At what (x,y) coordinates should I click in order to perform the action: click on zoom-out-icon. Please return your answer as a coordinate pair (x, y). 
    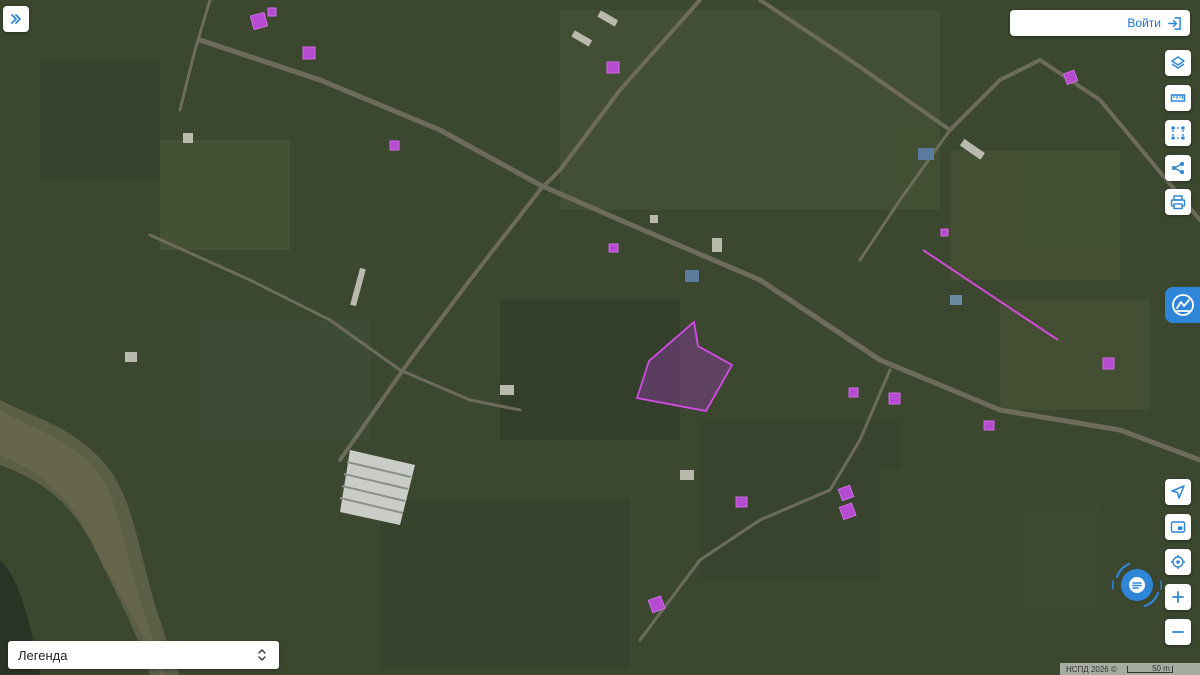
    Looking at the image, I should click on (1178, 632).